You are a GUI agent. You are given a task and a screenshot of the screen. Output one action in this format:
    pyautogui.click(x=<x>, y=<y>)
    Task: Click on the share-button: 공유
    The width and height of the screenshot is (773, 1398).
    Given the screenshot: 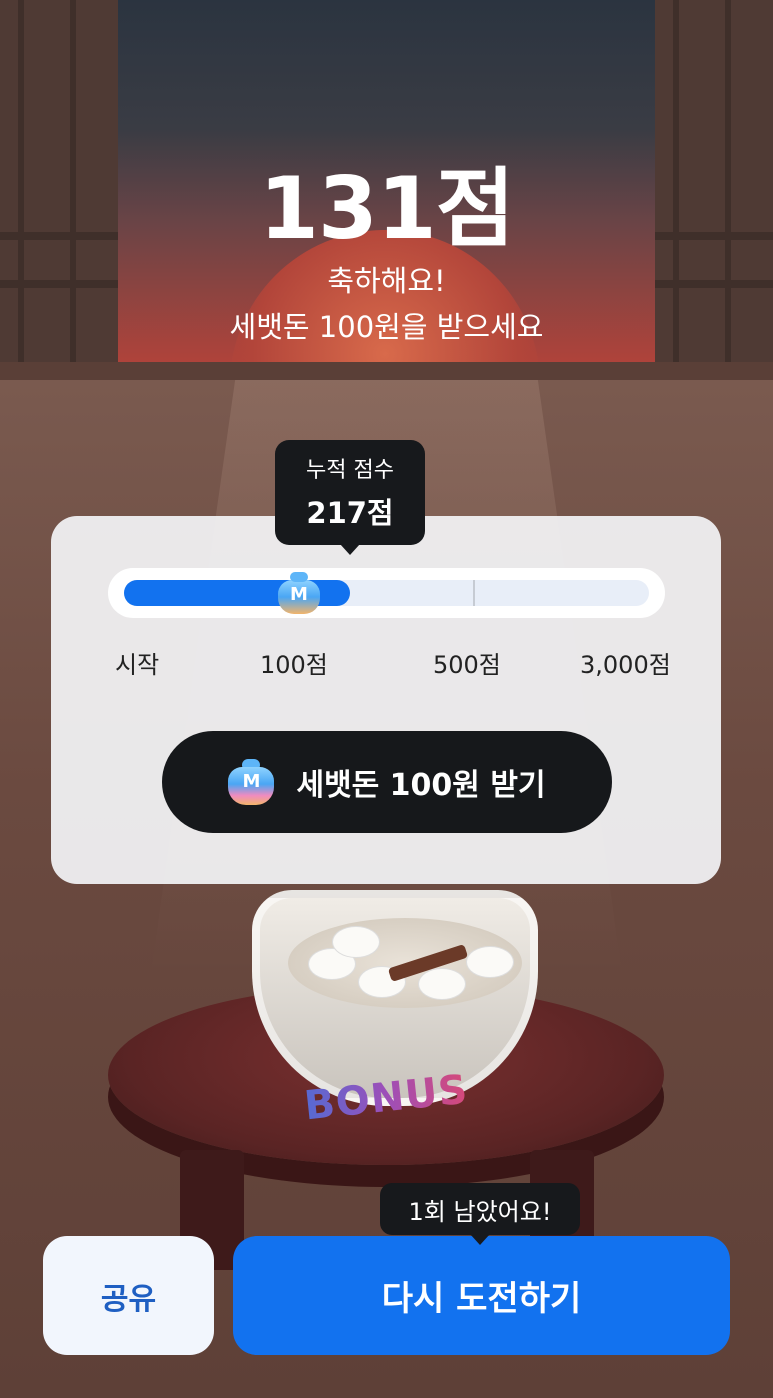 What is the action you would take?
    pyautogui.click(x=128, y=1295)
    